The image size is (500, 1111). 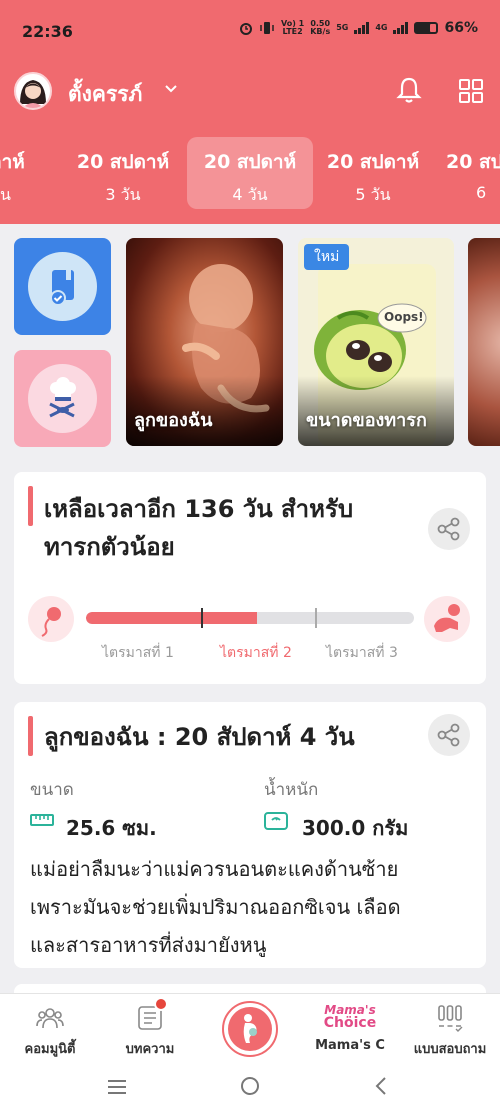 What do you see at coordinates (171, 618) in the screenshot?
I see `pregnancy-progress-fill` at bounding box center [171, 618].